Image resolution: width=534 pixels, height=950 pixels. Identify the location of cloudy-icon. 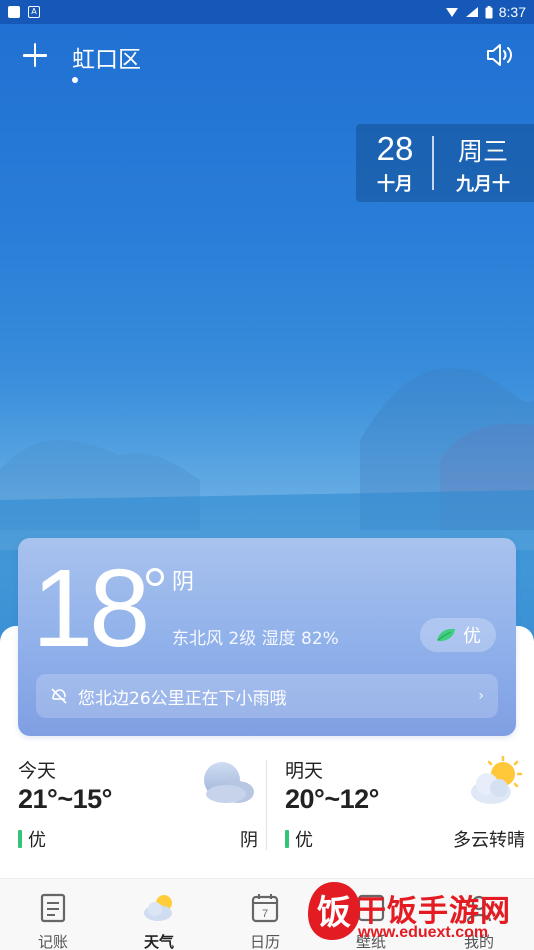
(229, 782).